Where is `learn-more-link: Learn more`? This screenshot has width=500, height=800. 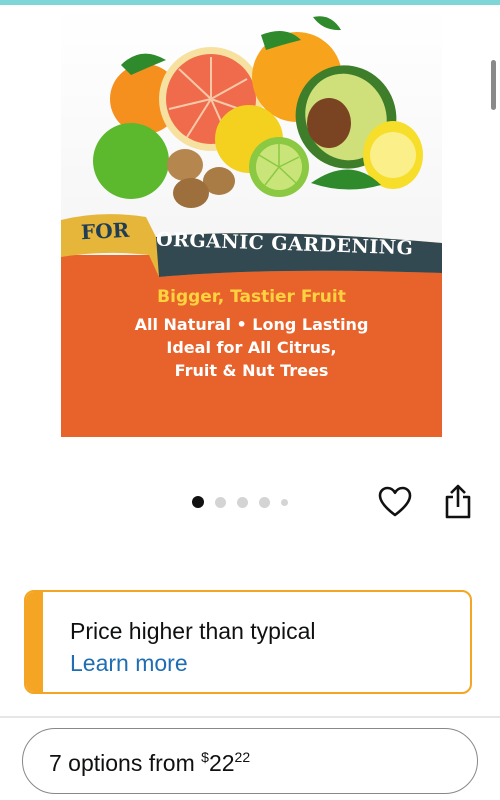
learn-more-link: Learn more is located at coordinates (129, 663).